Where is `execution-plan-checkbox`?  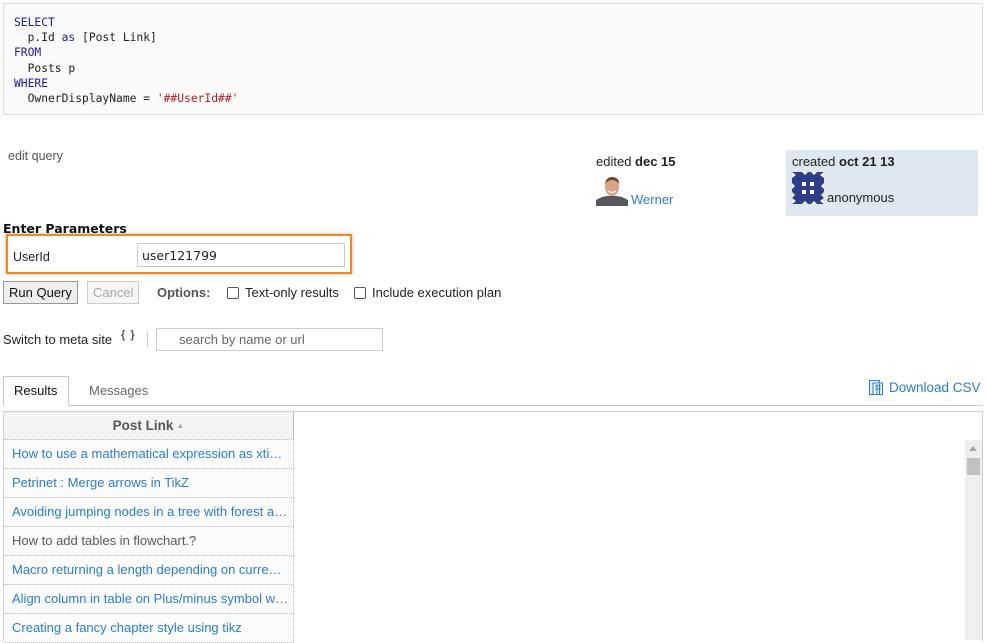 execution-plan-checkbox is located at coordinates (360, 292).